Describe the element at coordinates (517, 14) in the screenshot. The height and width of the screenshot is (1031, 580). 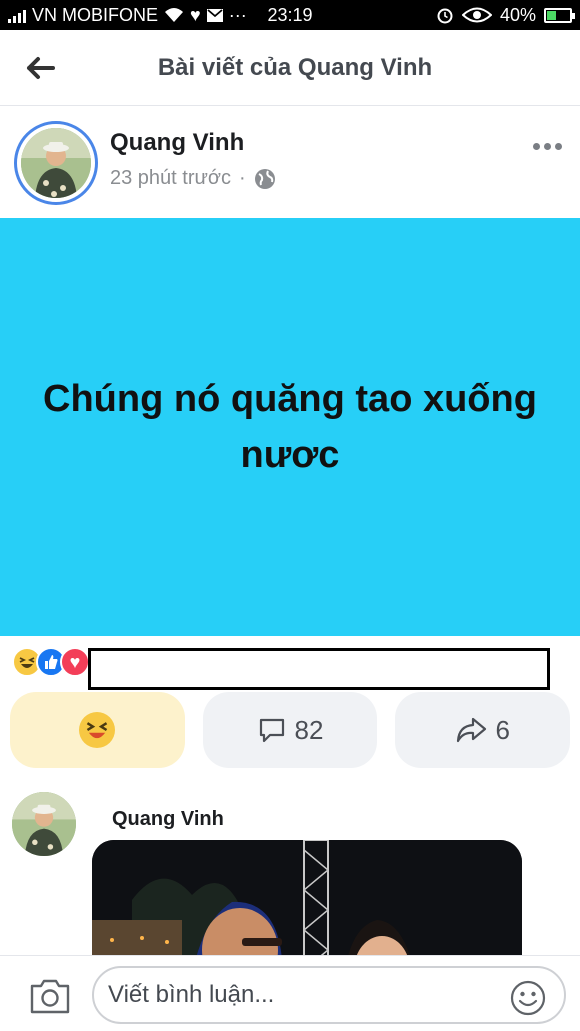
I see `battery-percent: 40%` at that location.